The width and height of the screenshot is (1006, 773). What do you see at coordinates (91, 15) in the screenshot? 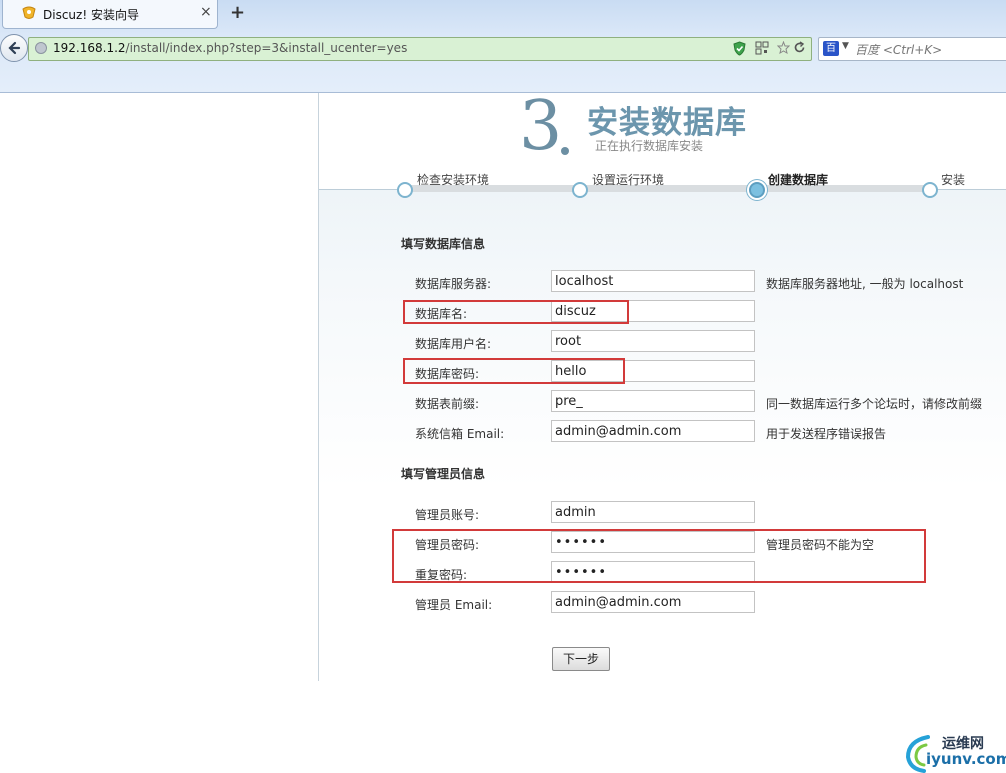
I see `tab-title: Discuz! 安装向导` at bounding box center [91, 15].